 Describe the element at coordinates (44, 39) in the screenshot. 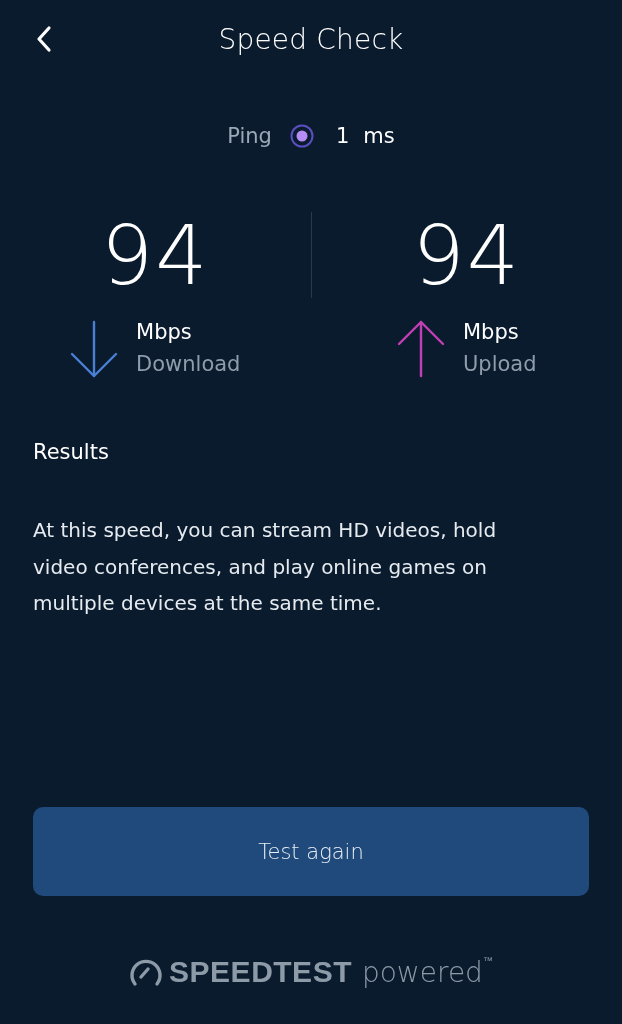

I see `chevron-left-icon` at that location.